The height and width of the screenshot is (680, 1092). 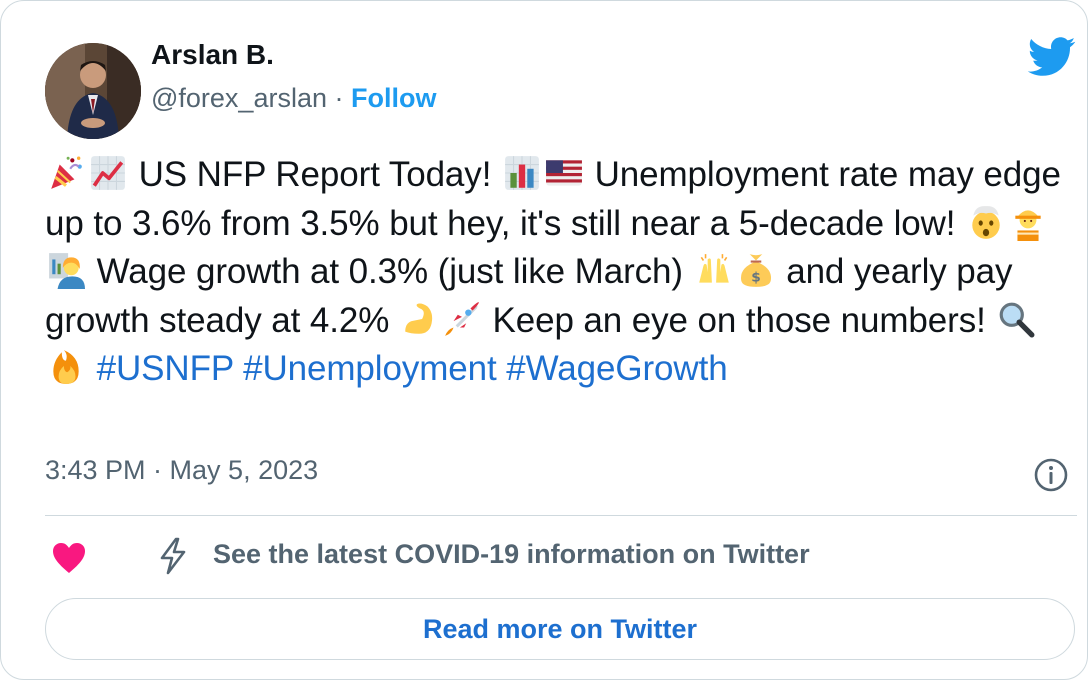 What do you see at coordinates (69, 558) in the screenshot?
I see `heart-icon` at bounding box center [69, 558].